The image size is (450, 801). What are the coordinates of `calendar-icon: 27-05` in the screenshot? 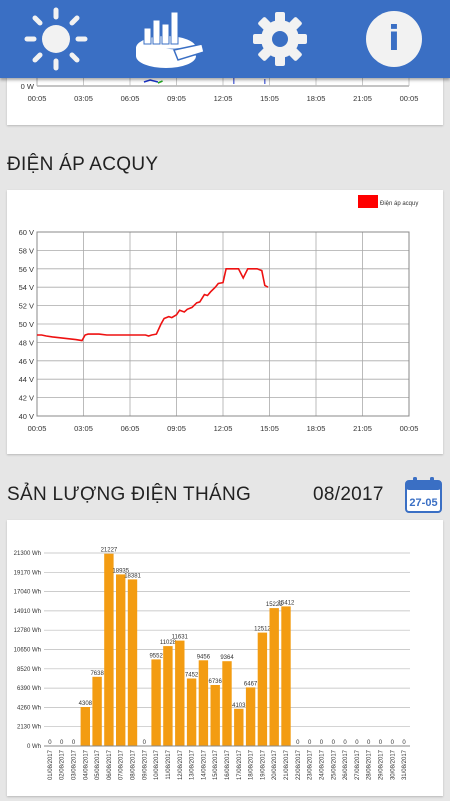 It's located at (423, 495).